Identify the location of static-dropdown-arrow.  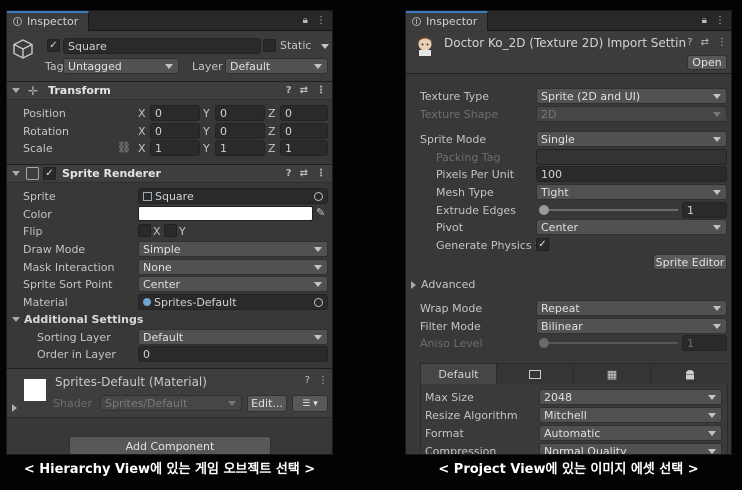
(325, 46).